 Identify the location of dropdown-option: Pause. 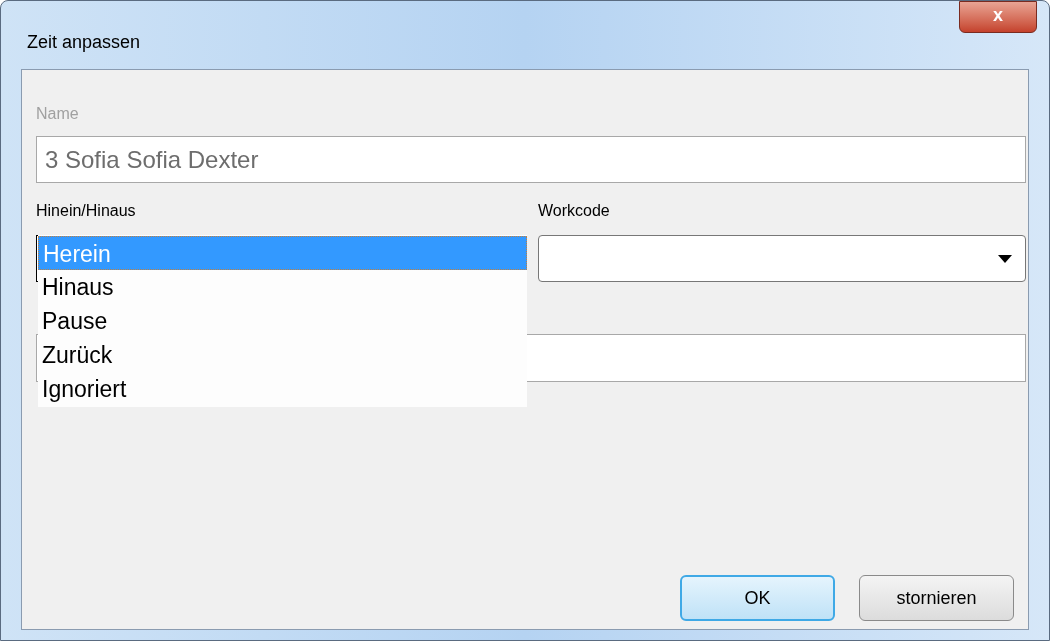
(282, 321).